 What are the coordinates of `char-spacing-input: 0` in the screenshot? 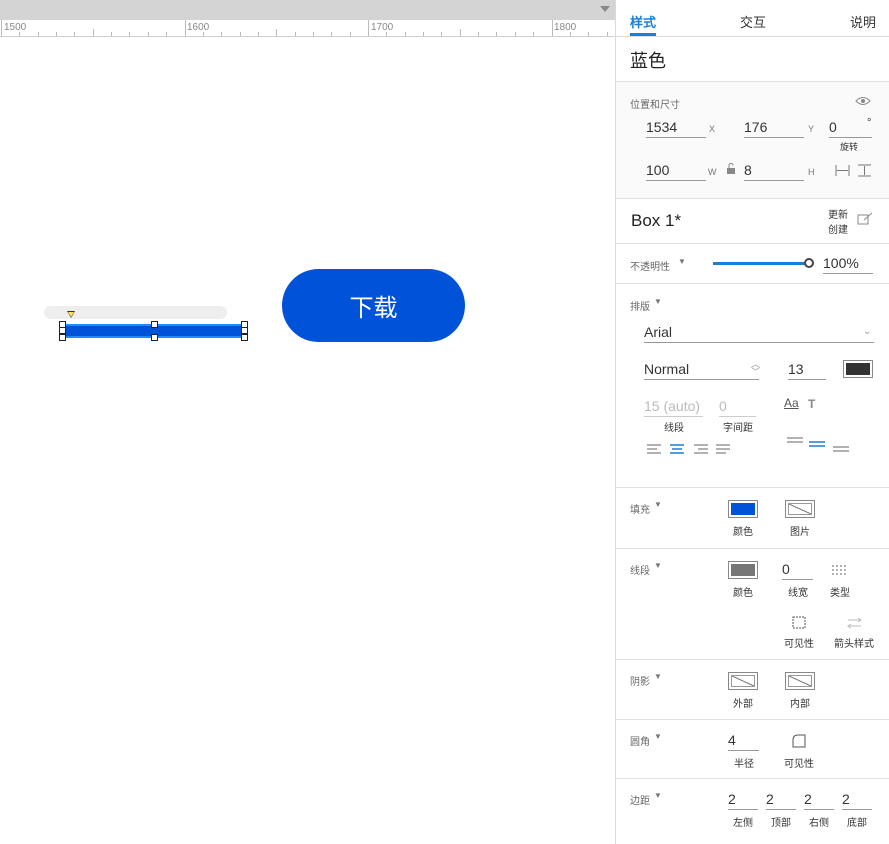 It's located at (737, 407).